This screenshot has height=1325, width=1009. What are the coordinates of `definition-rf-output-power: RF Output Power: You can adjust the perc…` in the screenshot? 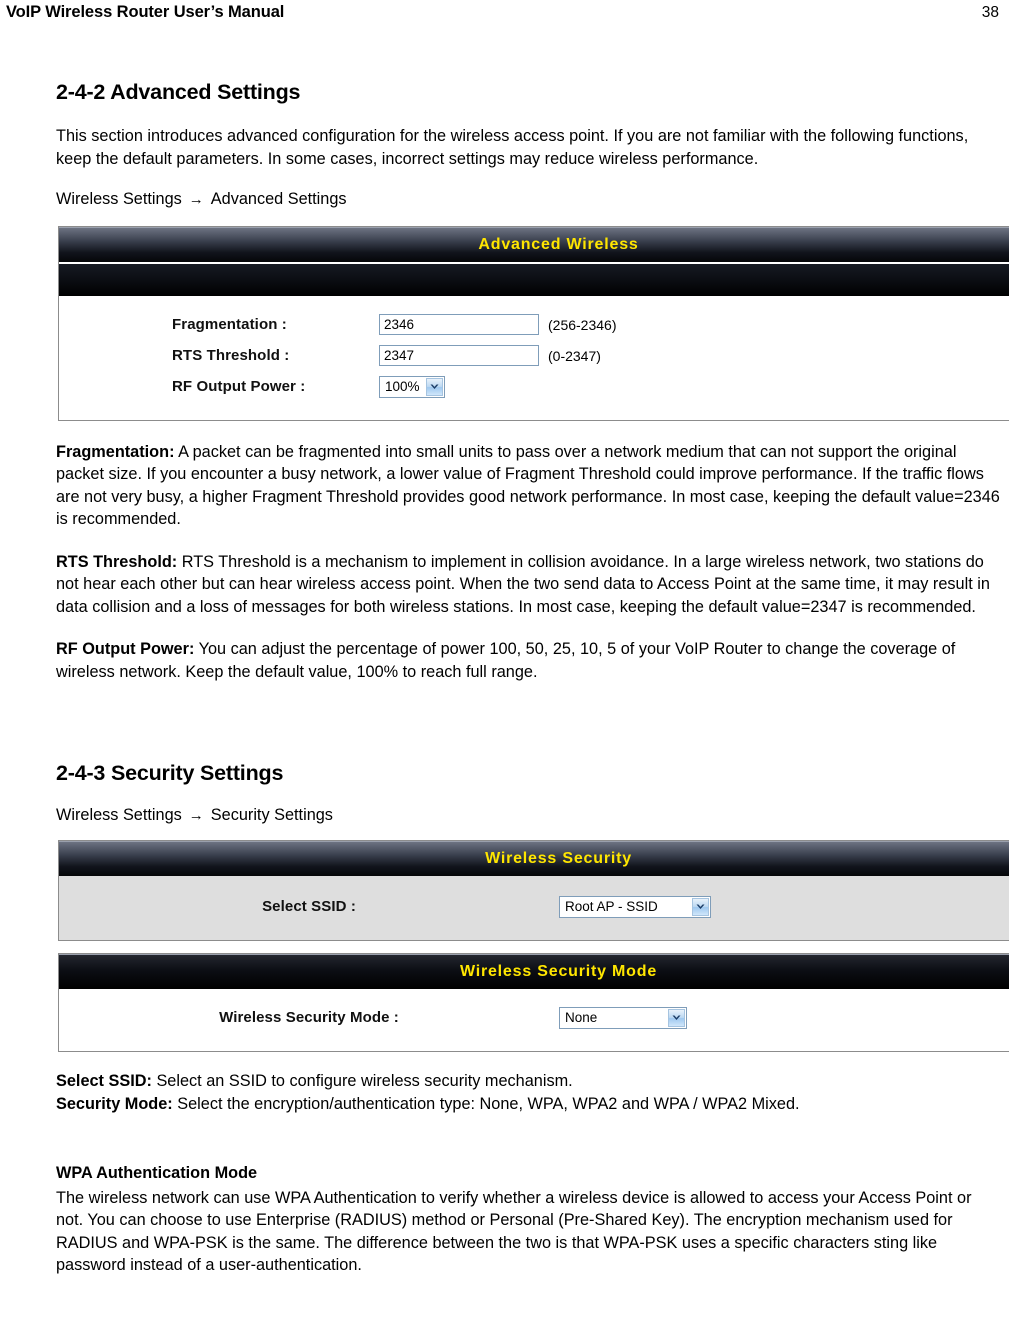 It's located at (528, 660).